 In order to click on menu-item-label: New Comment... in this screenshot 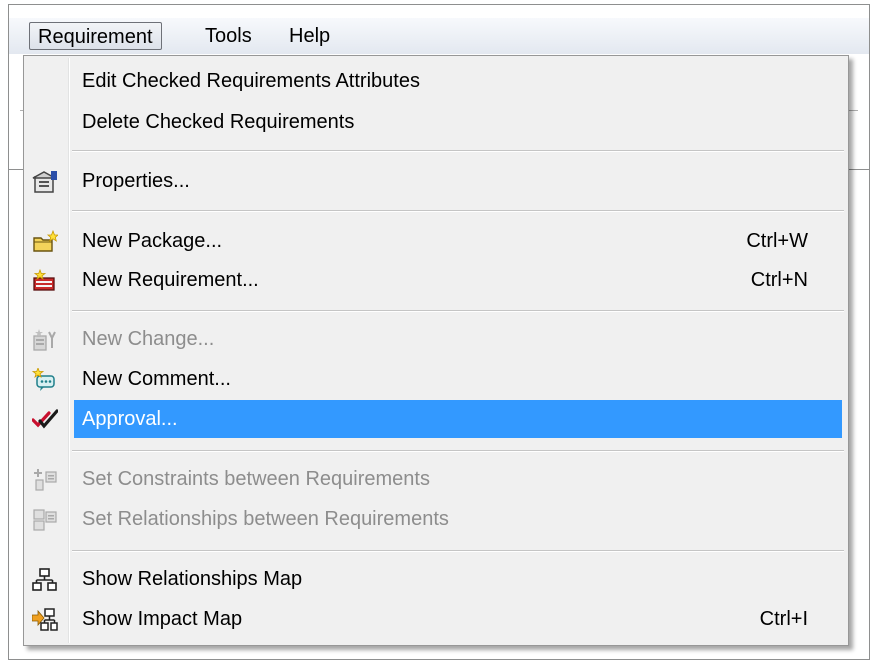, I will do `click(156, 379)`.